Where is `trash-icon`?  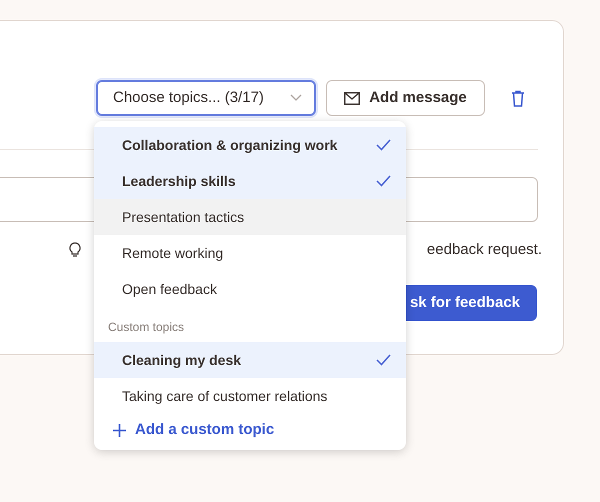 trash-icon is located at coordinates (518, 98).